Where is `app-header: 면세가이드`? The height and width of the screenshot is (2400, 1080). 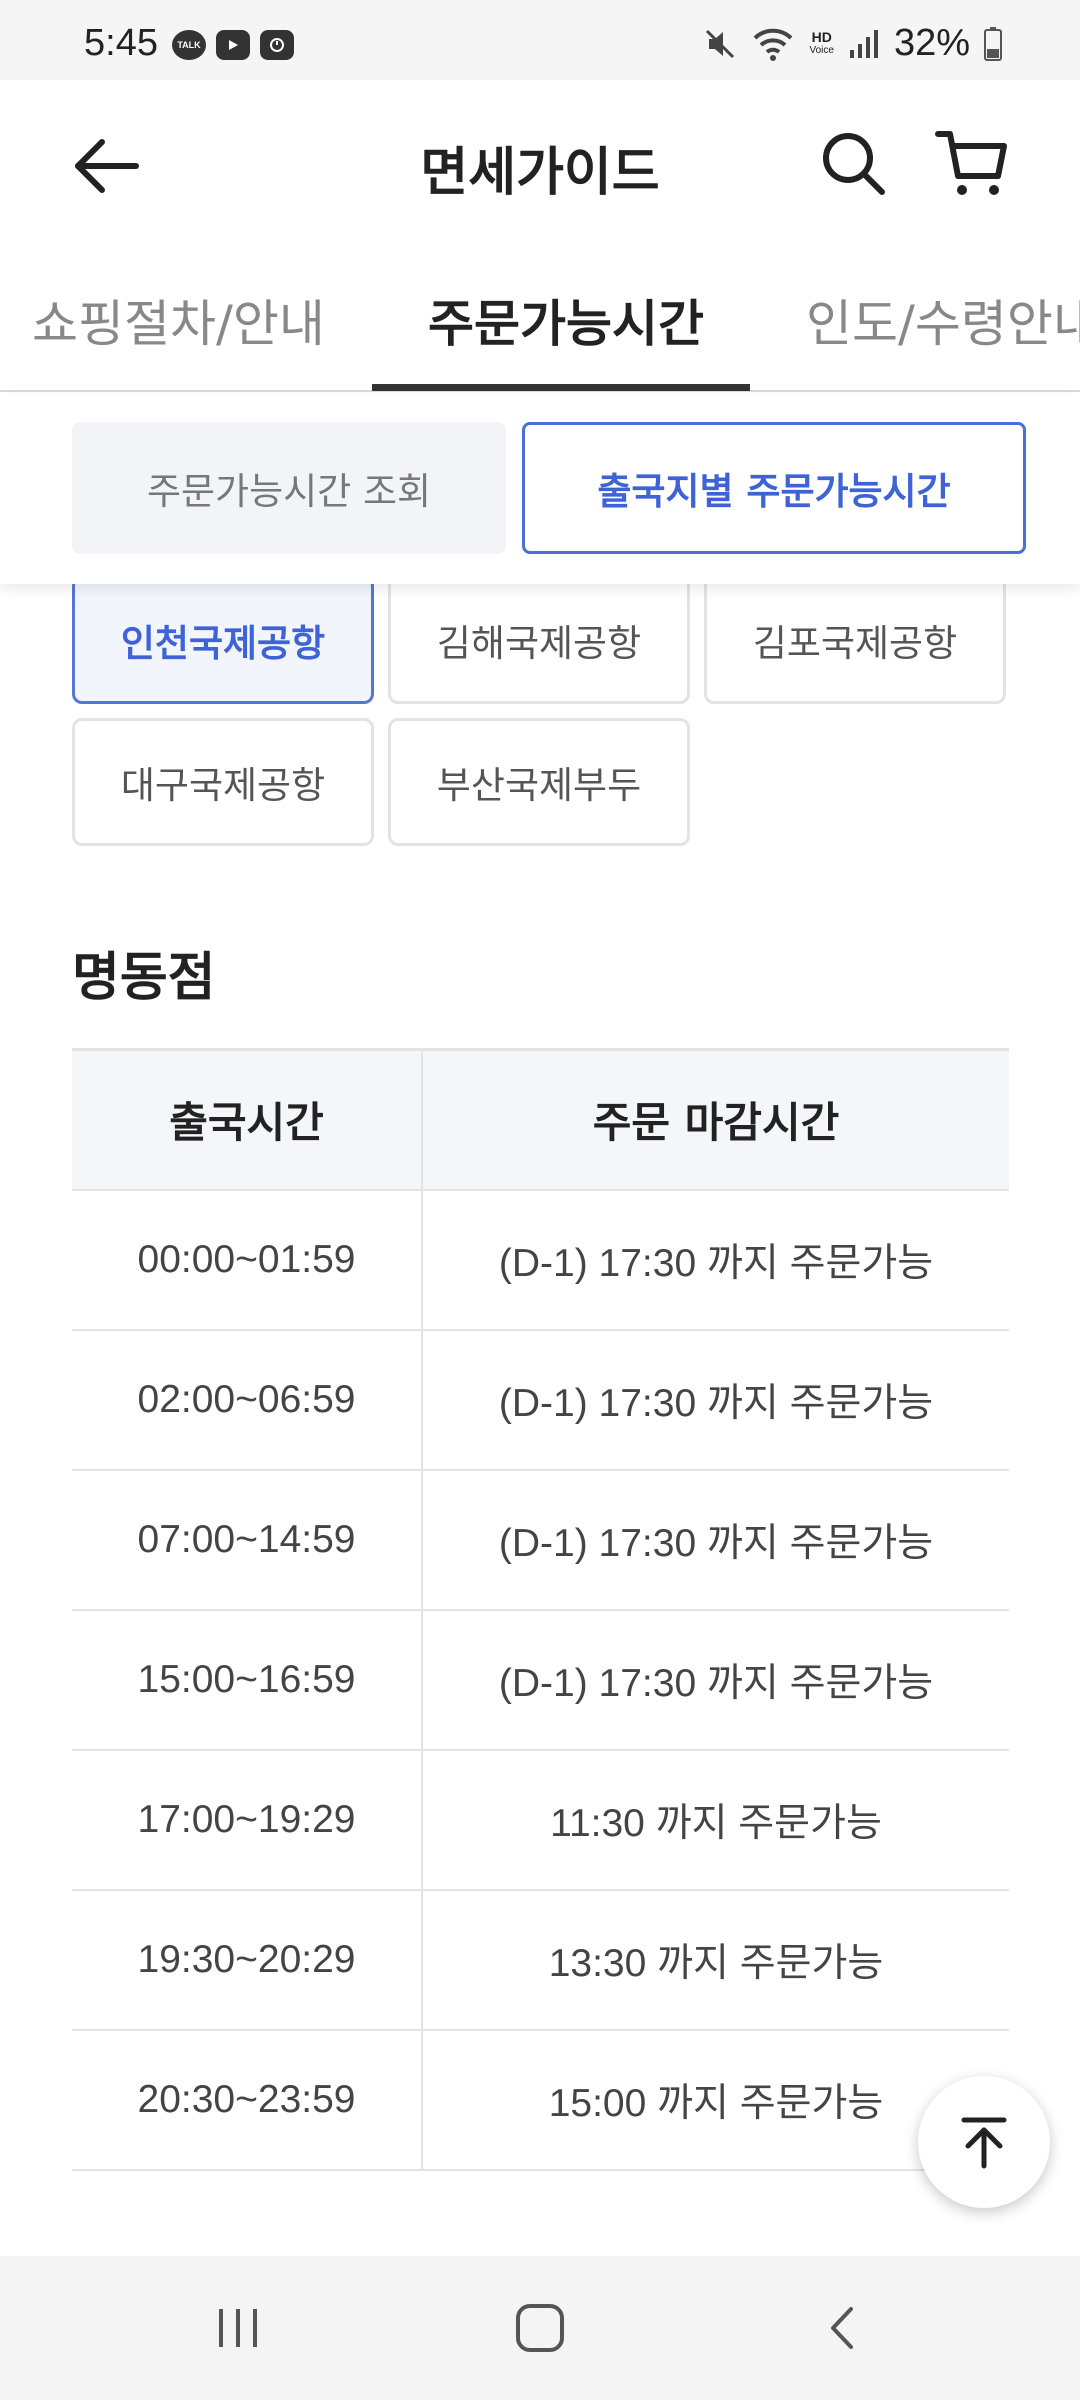 app-header: 면세가이드 is located at coordinates (540, 165).